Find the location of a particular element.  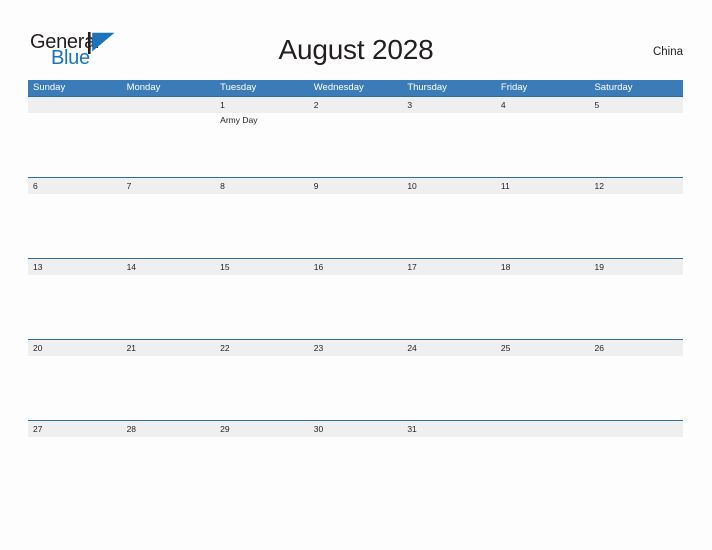

day-number: 3 is located at coordinates (410, 105).